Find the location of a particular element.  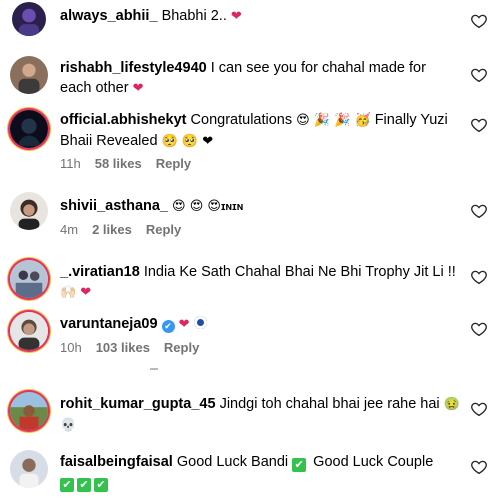

comment-meta: 4m 2 likes Reply is located at coordinates (127, 230).